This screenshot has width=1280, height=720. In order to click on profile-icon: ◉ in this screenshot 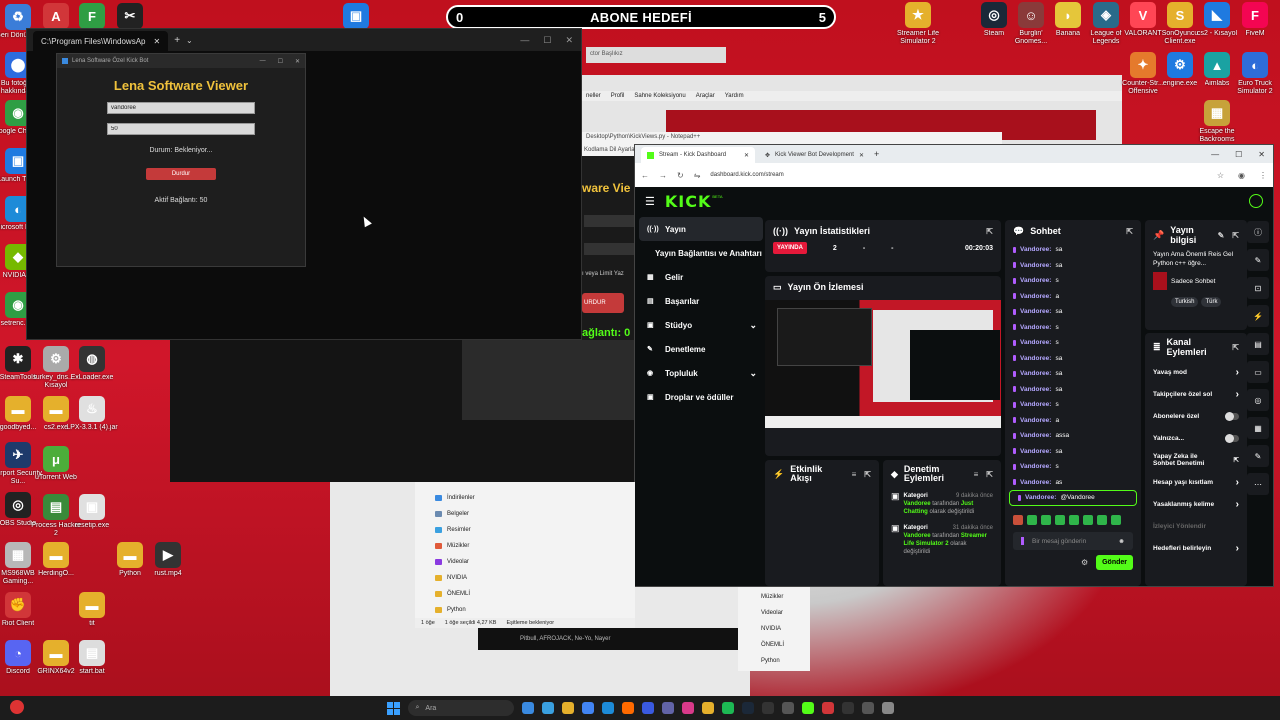, I will do `click(1241, 175)`.